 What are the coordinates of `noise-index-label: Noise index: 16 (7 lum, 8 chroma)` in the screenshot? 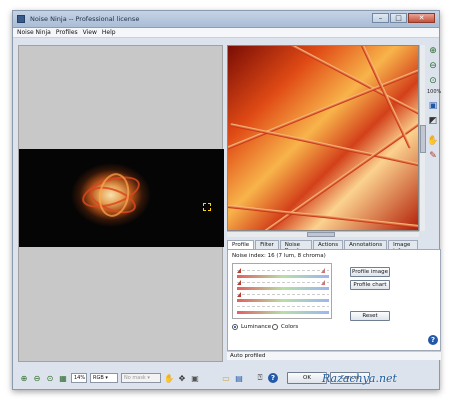 It's located at (279, 256).